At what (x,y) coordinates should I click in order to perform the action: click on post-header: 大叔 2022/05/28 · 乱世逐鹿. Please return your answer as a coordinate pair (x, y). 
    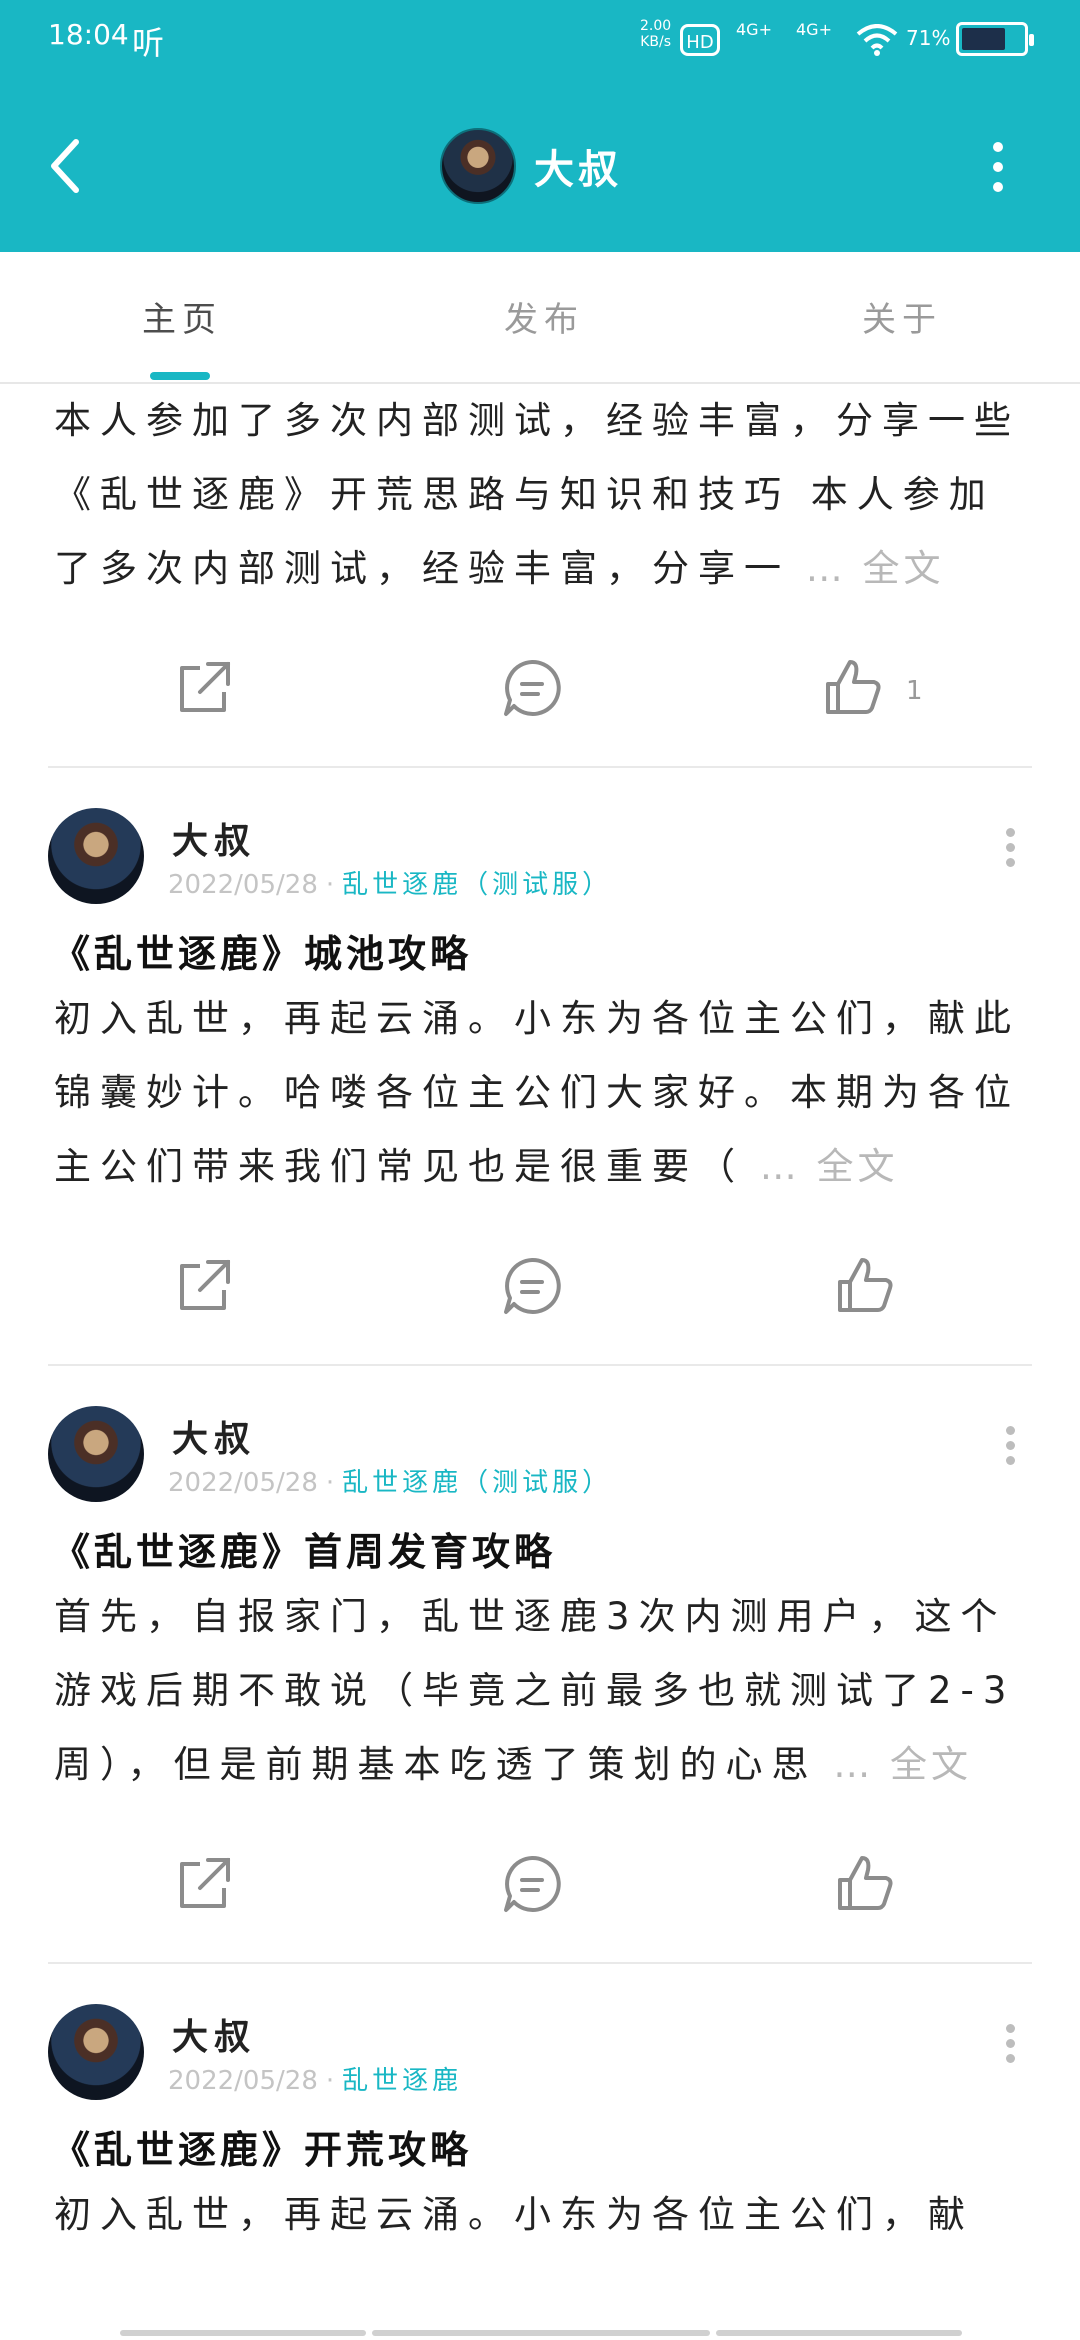
    Looking at the image, I should click on (540, 2039).